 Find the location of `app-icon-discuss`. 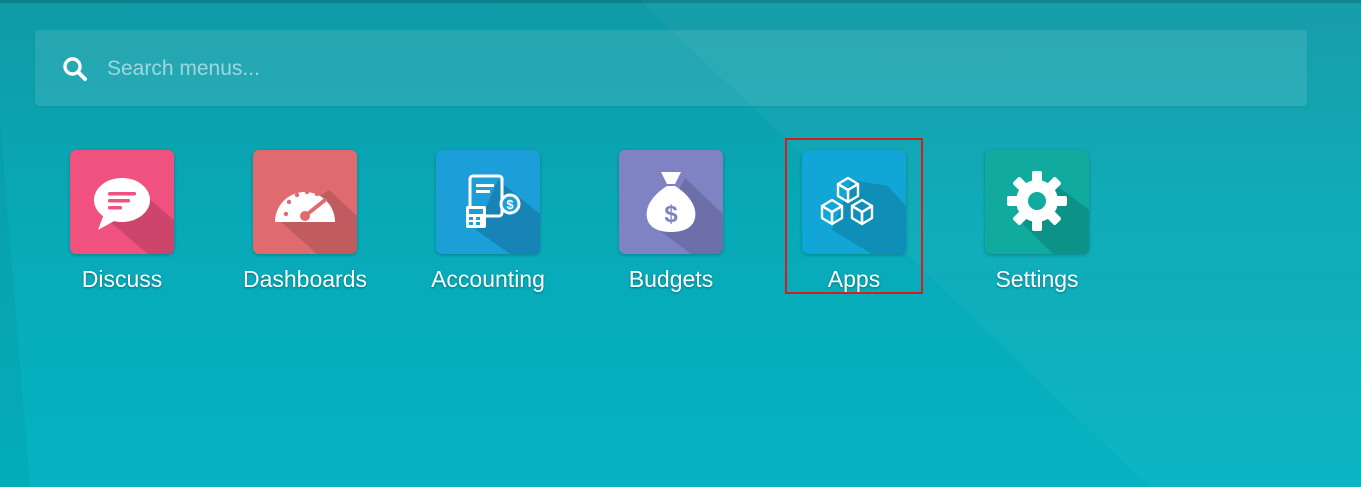

app-icon-discuss is located at coordinates (122, 202).